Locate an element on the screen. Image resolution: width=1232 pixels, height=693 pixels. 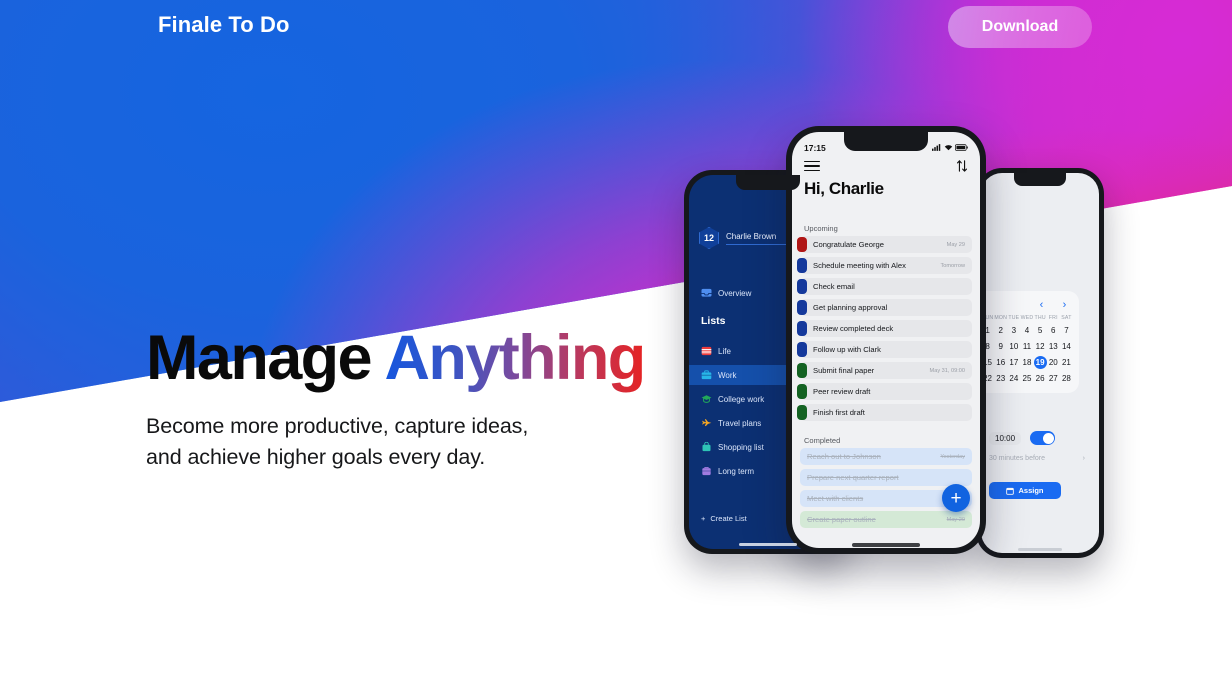
graduation-cap-icon is located at coordinates (706, 399).